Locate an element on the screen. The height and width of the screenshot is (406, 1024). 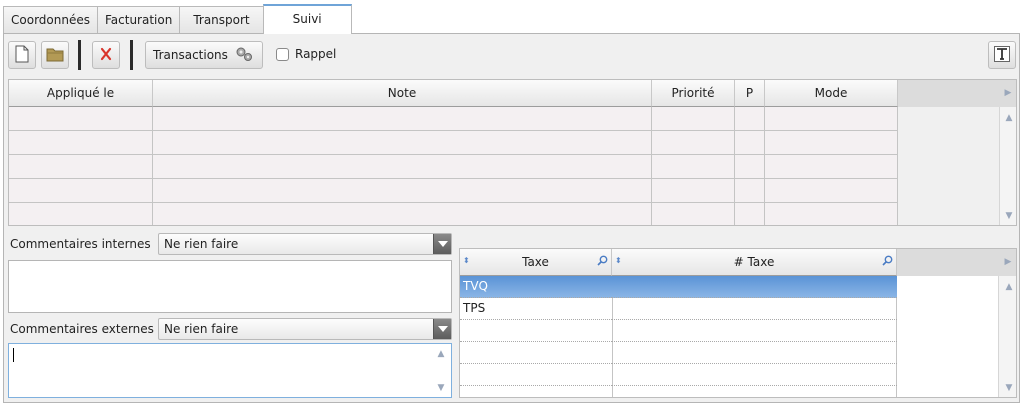
tax-name-cell: TPS is located at coordinates (536, 309).